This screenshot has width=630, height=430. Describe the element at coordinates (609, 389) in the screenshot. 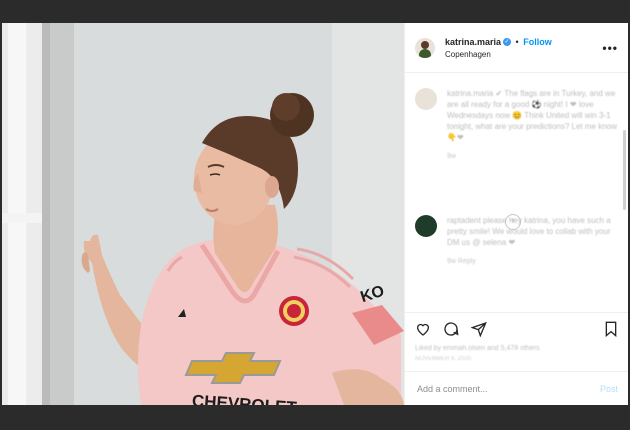

I see `post-comment-button: Post` at that location.